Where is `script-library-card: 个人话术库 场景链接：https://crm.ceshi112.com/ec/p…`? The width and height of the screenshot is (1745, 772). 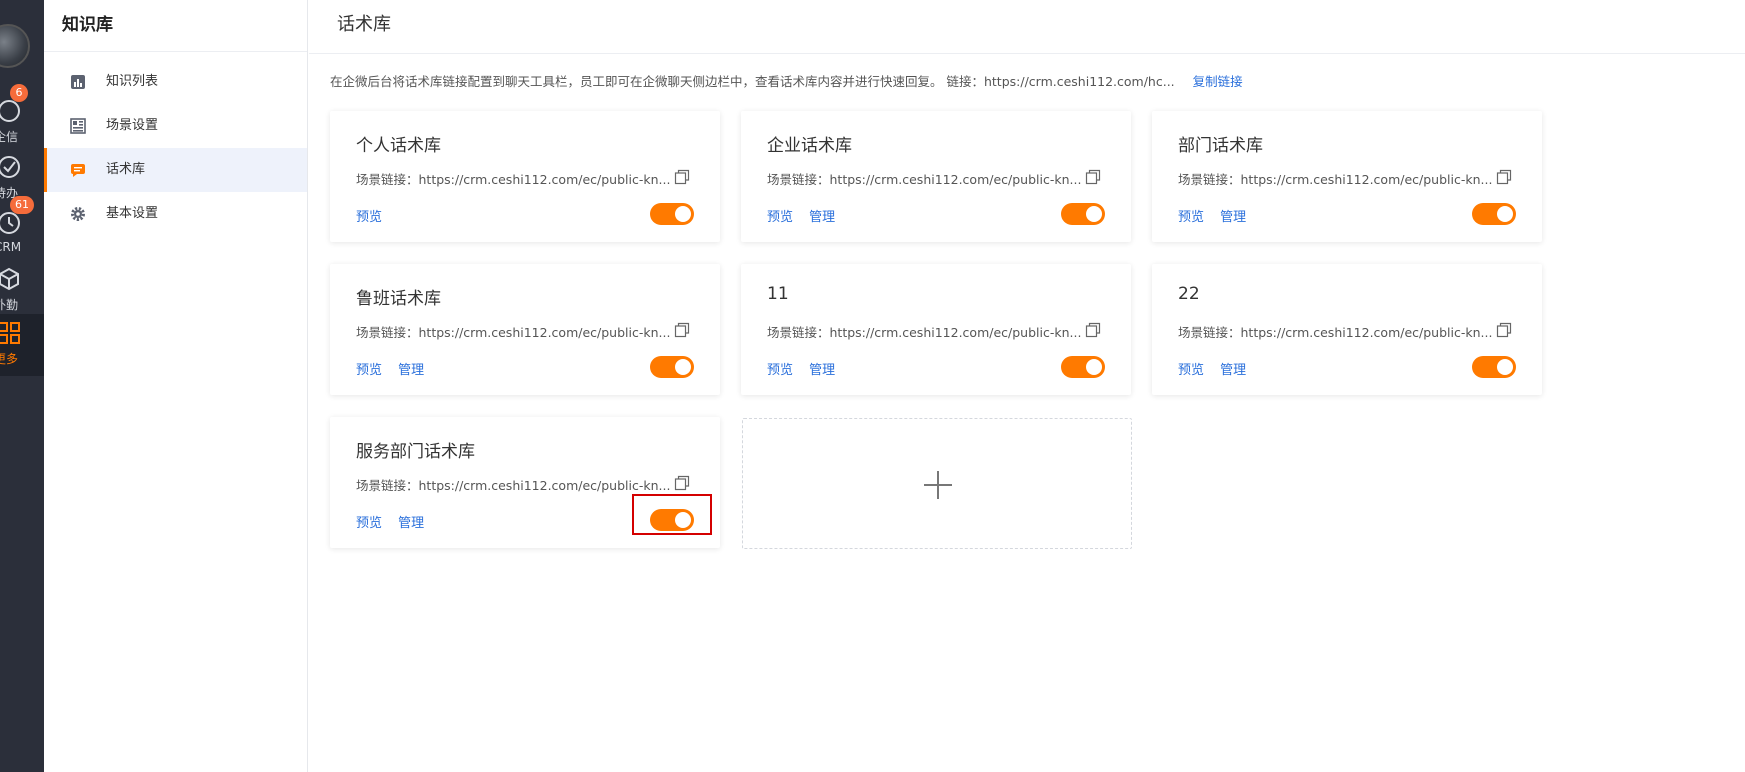 script-library-card: 个人话术库 场景链接：https://crm.ceshi112.com/ec/p… is located at coordinates (525, 176).